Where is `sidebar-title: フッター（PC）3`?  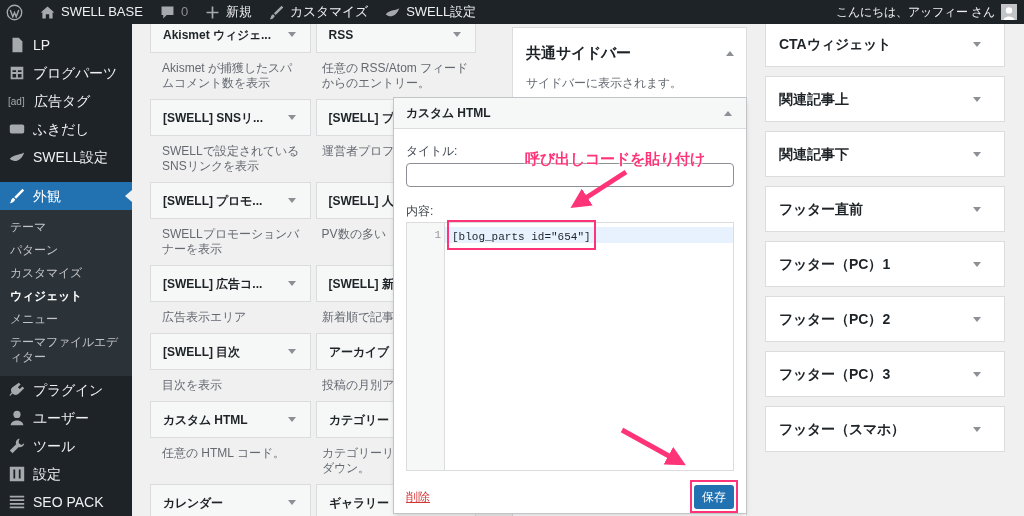 sidebar-title: フッター（PC）3 is located at coordinates (835, 374).